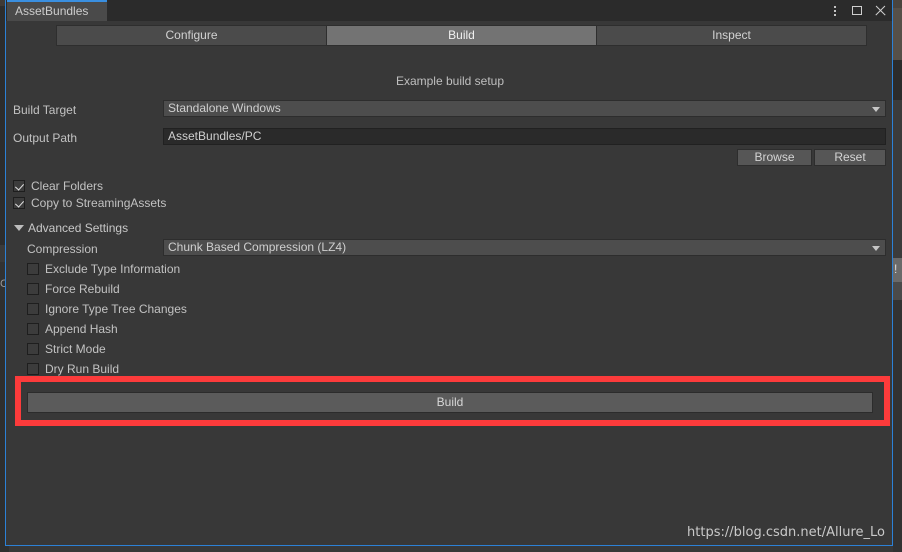 The width and height of the screenshot is (902, 552). I want to click on toggle-dry-run-build-label: Dry Run Build, so click(82, 369).